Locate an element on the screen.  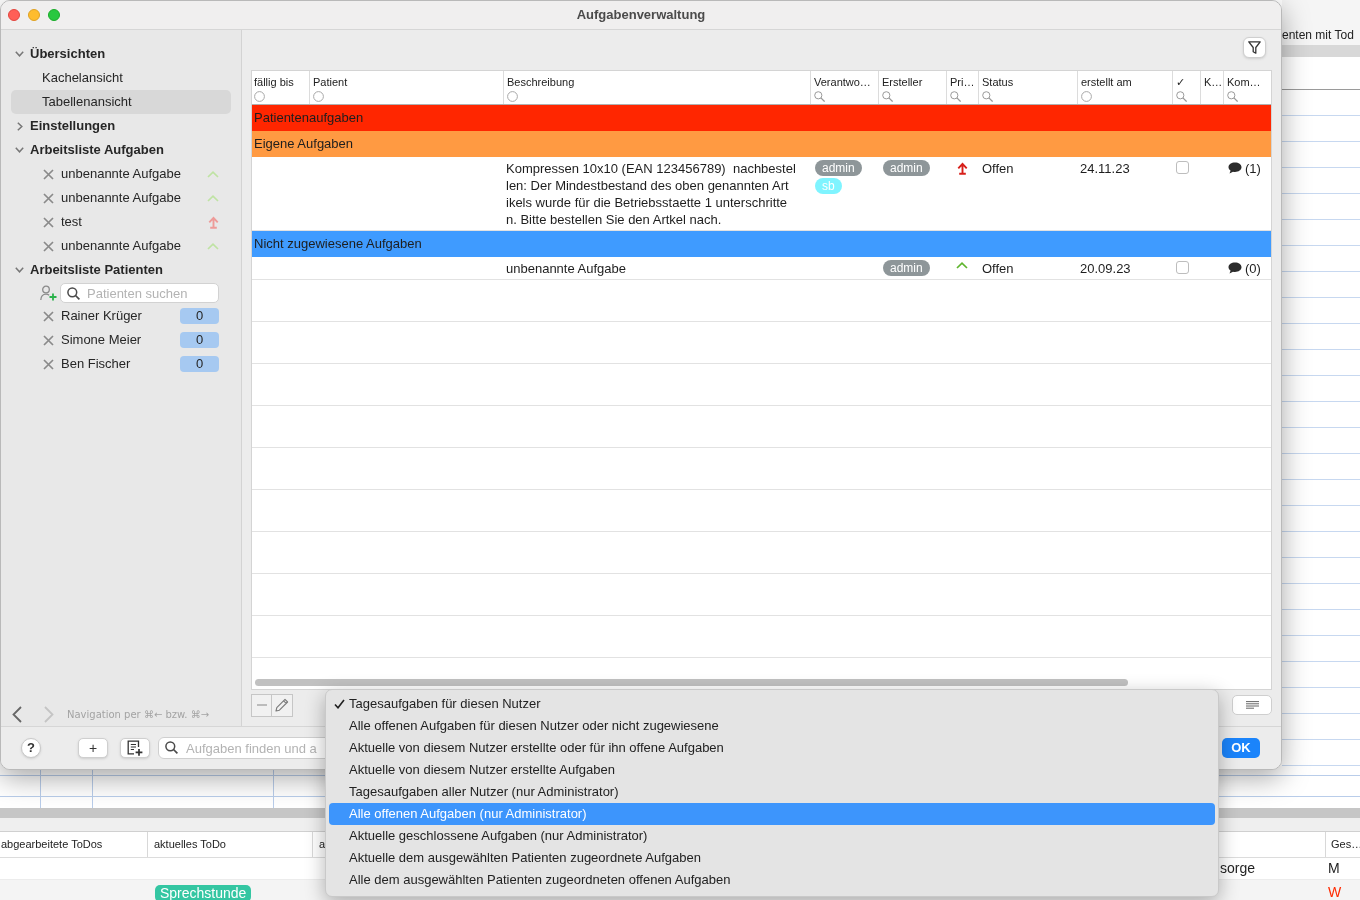
column-header: Beschreibung is located at coordinates (658, 82).